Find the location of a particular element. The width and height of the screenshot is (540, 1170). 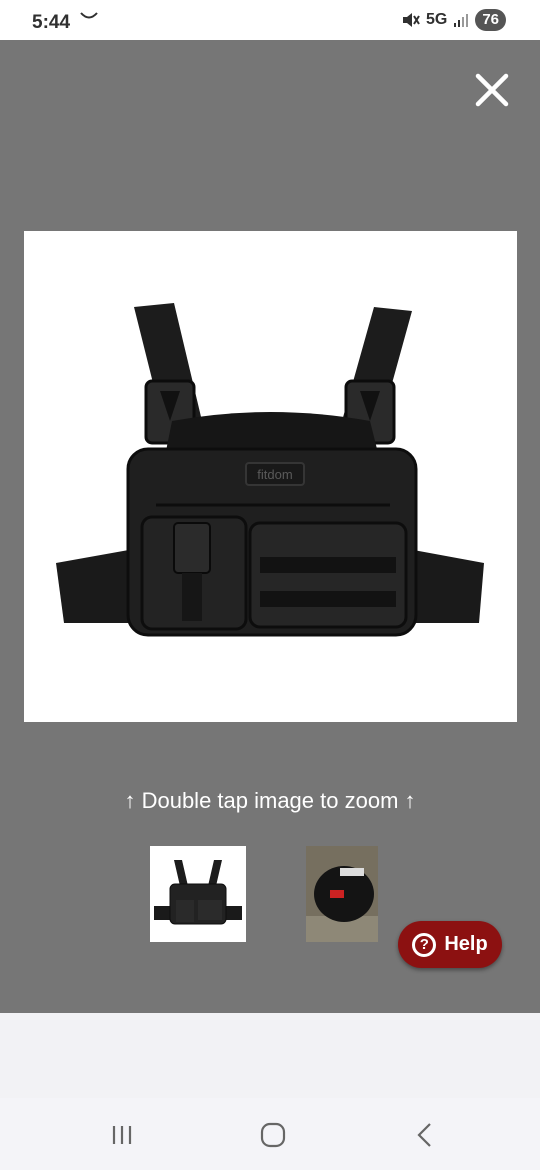

system-nav-bar is located at coordinates (270, 1134).